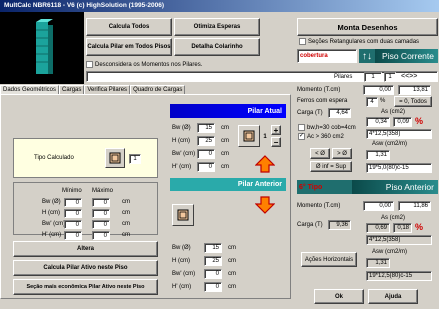 The width and height of the screenshot is (439, 309). What do you see at coordinates (228, 184) in the screenshot?
I see `pilar-anterior-title: Pilar Anterior` at bounding box center [228, 184].